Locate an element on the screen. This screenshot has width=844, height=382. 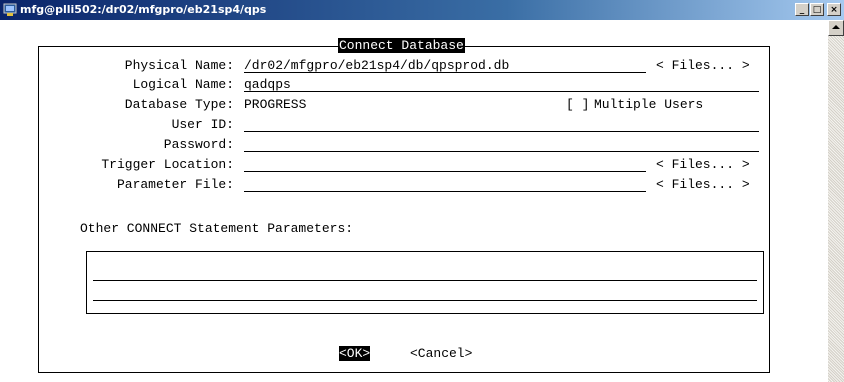
other-params-label: Other CONNECT Statement Parameters: is located at coordinates (217, 228).